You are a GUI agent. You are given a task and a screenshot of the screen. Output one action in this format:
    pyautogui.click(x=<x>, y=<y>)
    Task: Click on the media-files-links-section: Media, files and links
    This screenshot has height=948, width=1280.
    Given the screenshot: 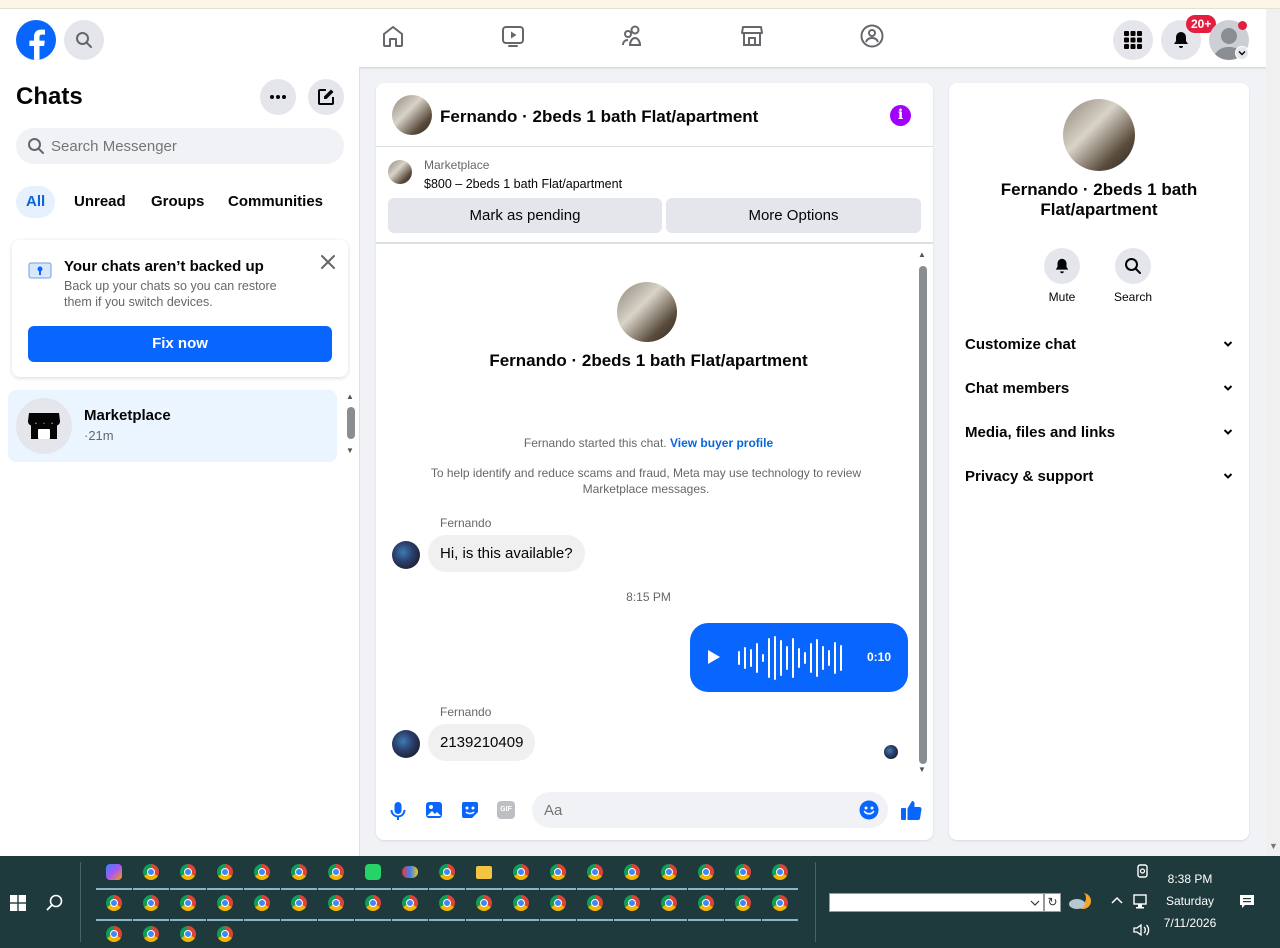 What is the action you would take?
    pyautogui.click(x=1099, y=432)
    